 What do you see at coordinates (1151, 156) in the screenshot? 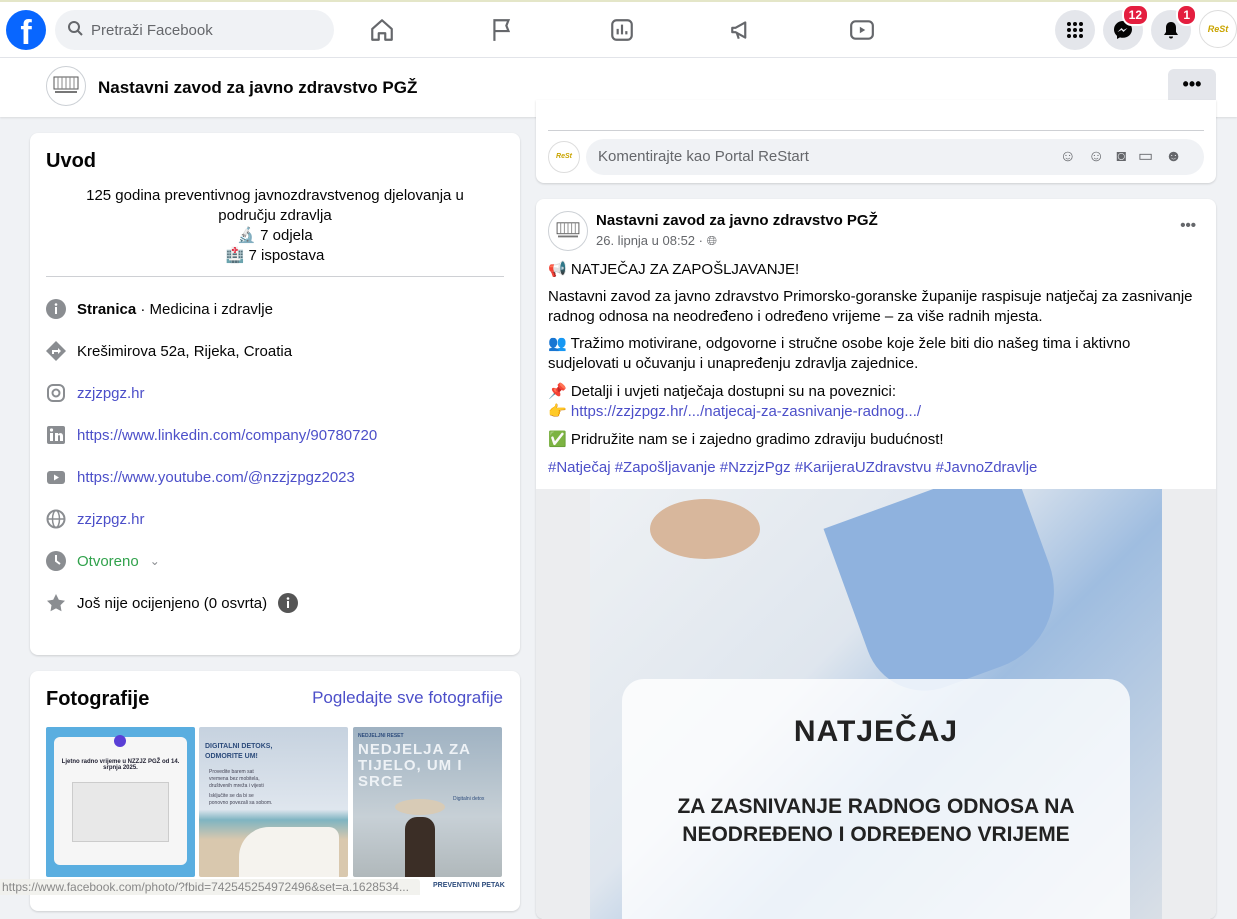
I see `gif-icon: ▭` at bounding box center [1151, 156].